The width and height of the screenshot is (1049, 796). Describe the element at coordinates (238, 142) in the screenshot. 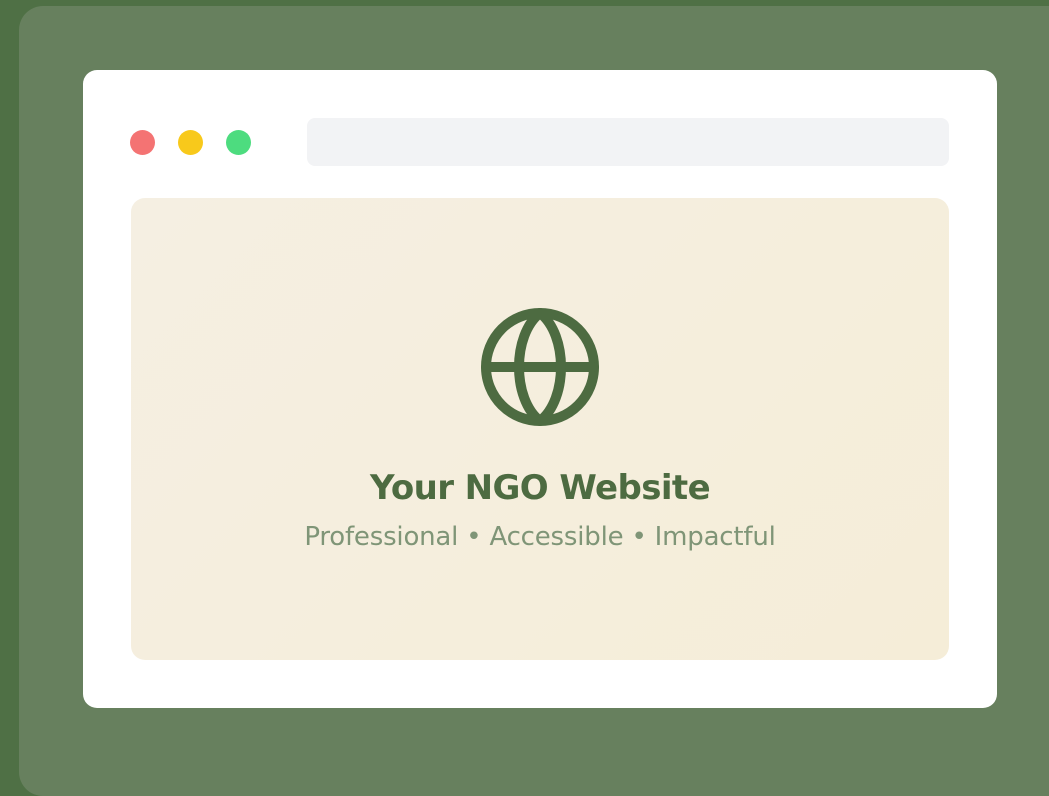

I see `window-maximize-dot` at that location.